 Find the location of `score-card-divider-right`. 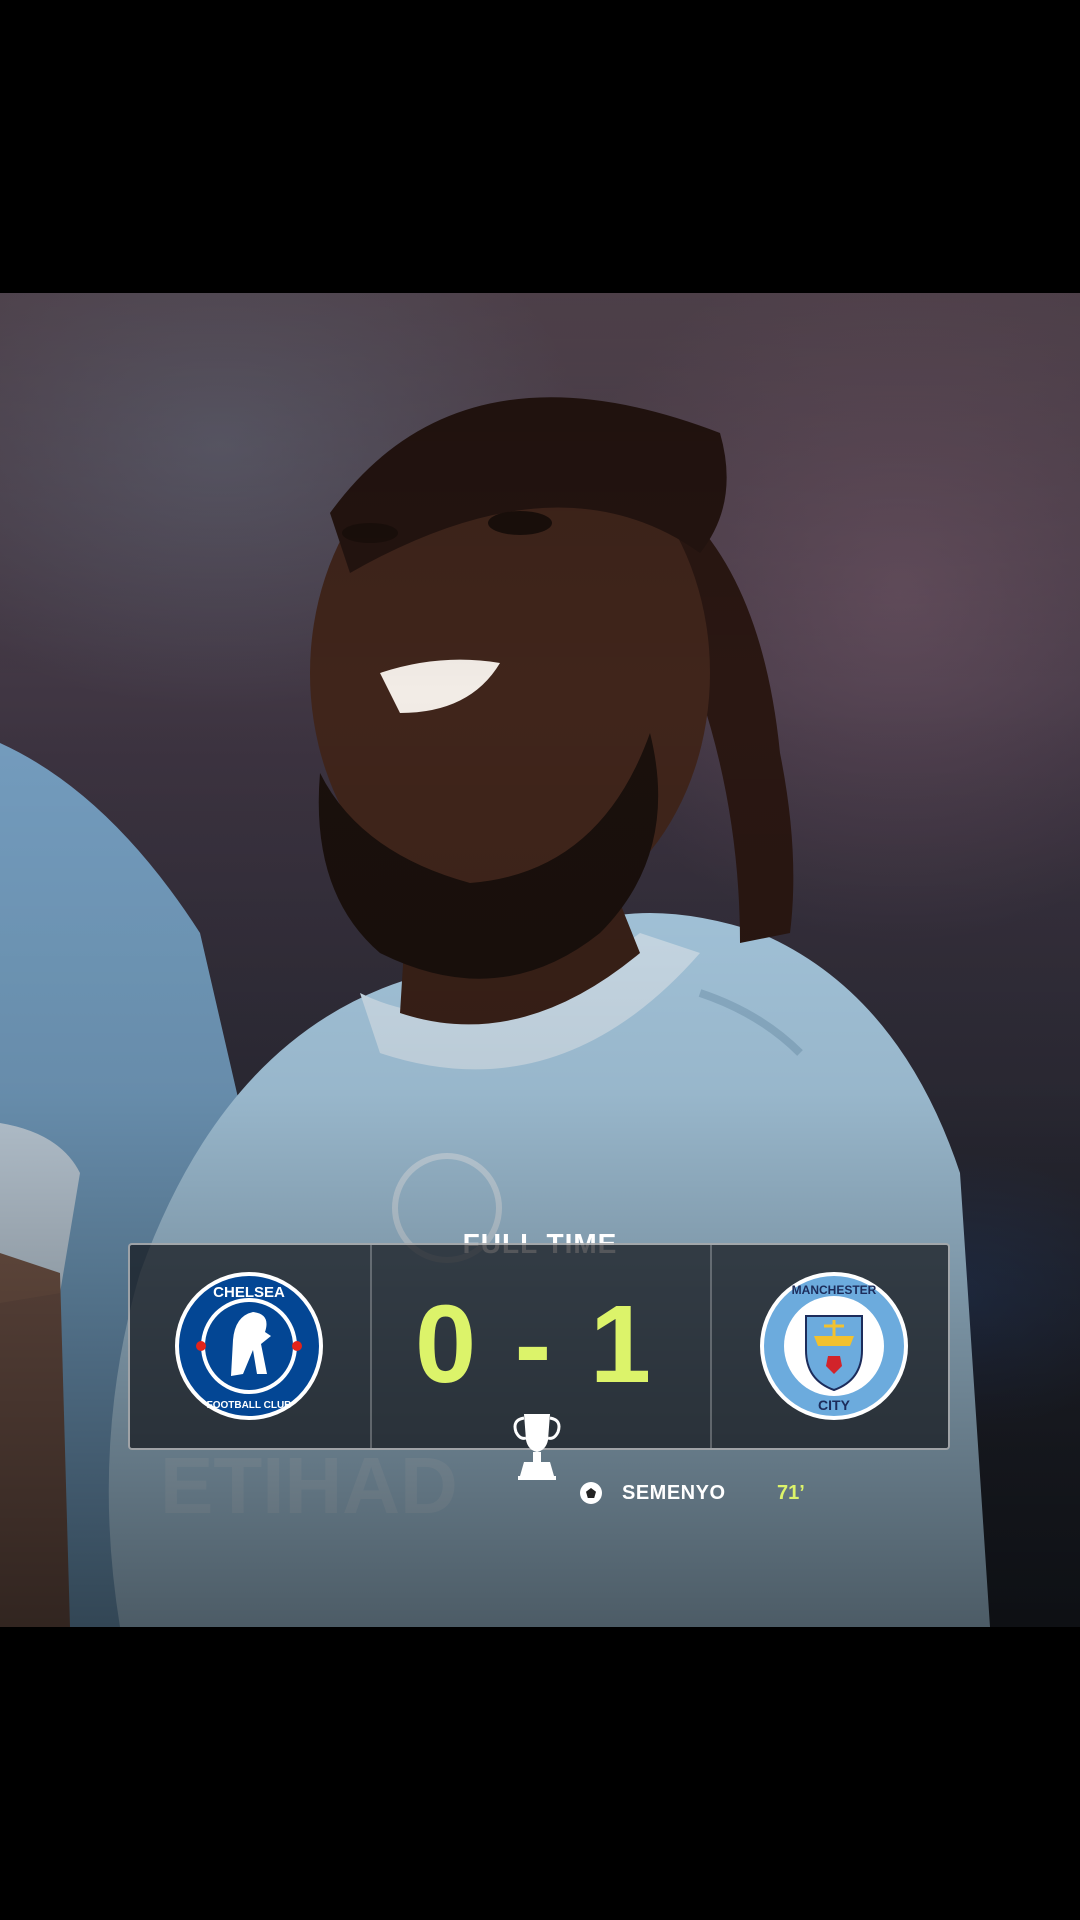

score-card-divider-right is located at coordinates (711, 1346).